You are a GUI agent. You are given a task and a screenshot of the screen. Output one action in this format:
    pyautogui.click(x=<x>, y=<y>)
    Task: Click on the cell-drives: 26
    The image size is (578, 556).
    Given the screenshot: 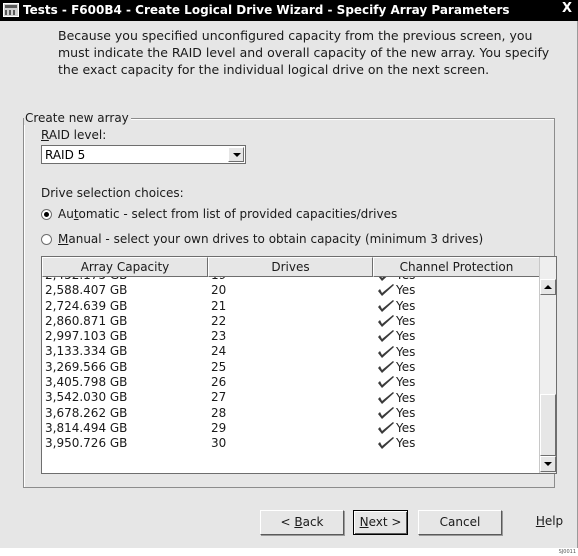 What is the action you would take?
    pyautogui.click(x=219, y=382)
    